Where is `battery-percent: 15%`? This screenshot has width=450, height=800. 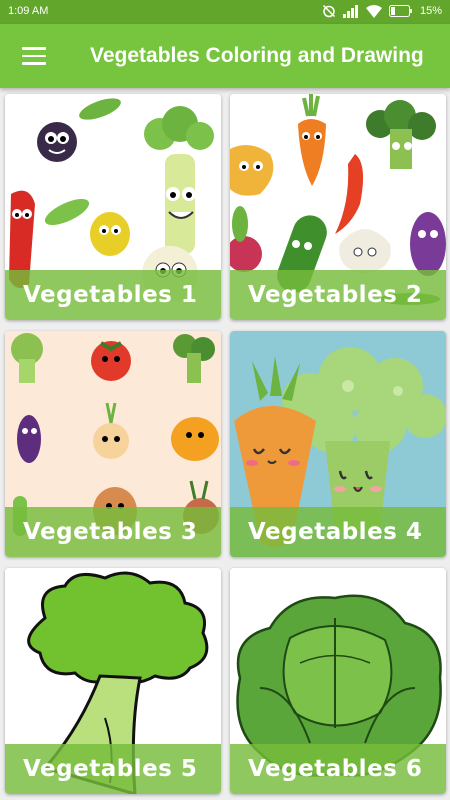
battery-percent: 15% is located at coordinates (430, 11).